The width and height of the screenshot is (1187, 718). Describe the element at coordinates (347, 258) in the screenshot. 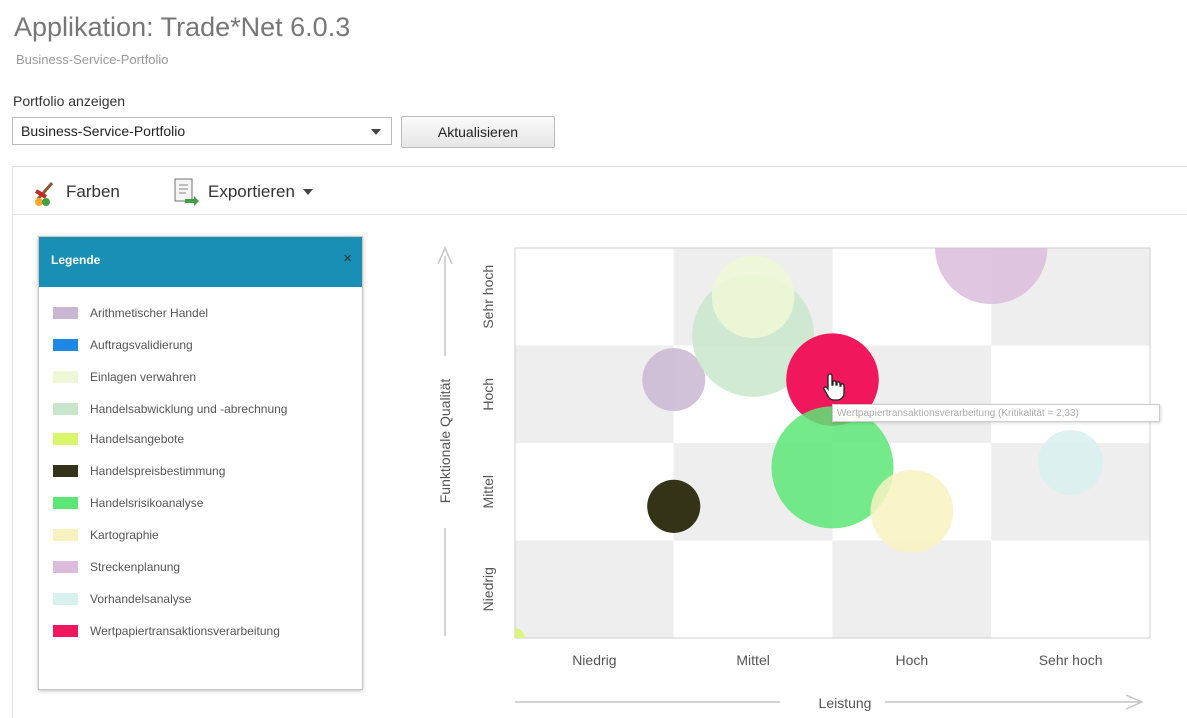

I see `close-icon: ×` at that location.